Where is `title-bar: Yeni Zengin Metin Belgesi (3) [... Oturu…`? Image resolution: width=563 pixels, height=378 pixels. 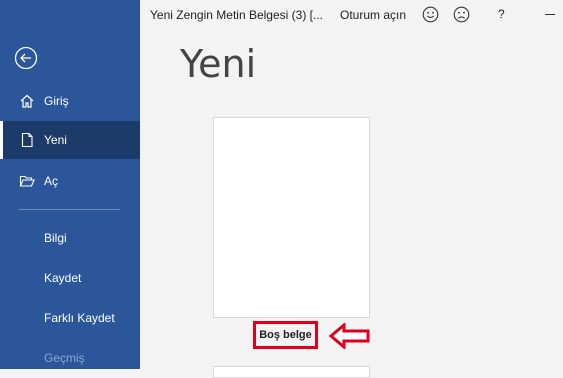 title-bar: Yeni Zengin Metin Belgesi (3) [... Oturu… is located at coordinates (351, 15).